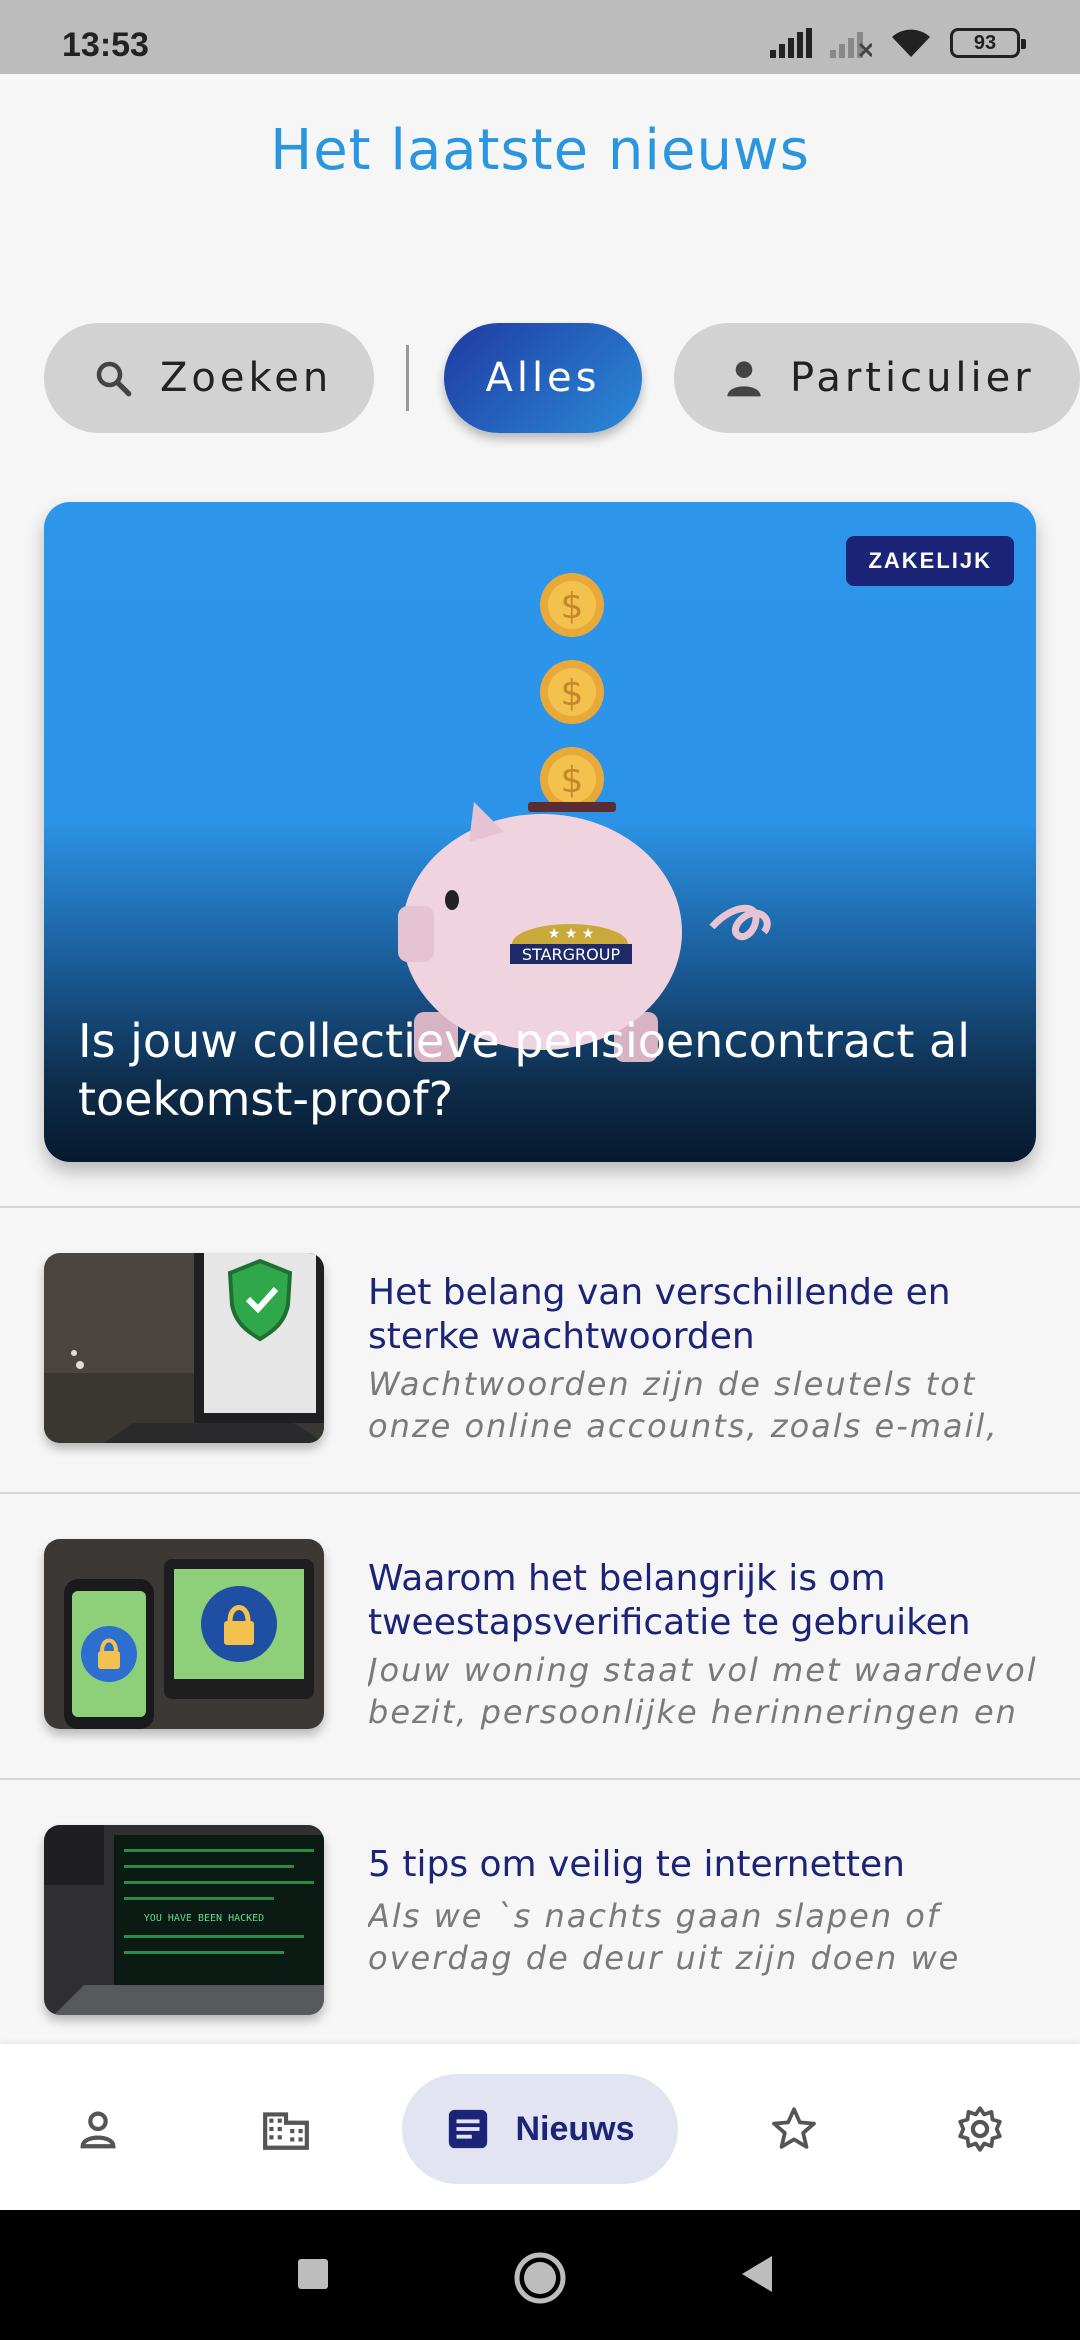  I want to click on article-thumbnail: YOU HAVE BEEN HACKED, so click(184, 1920).